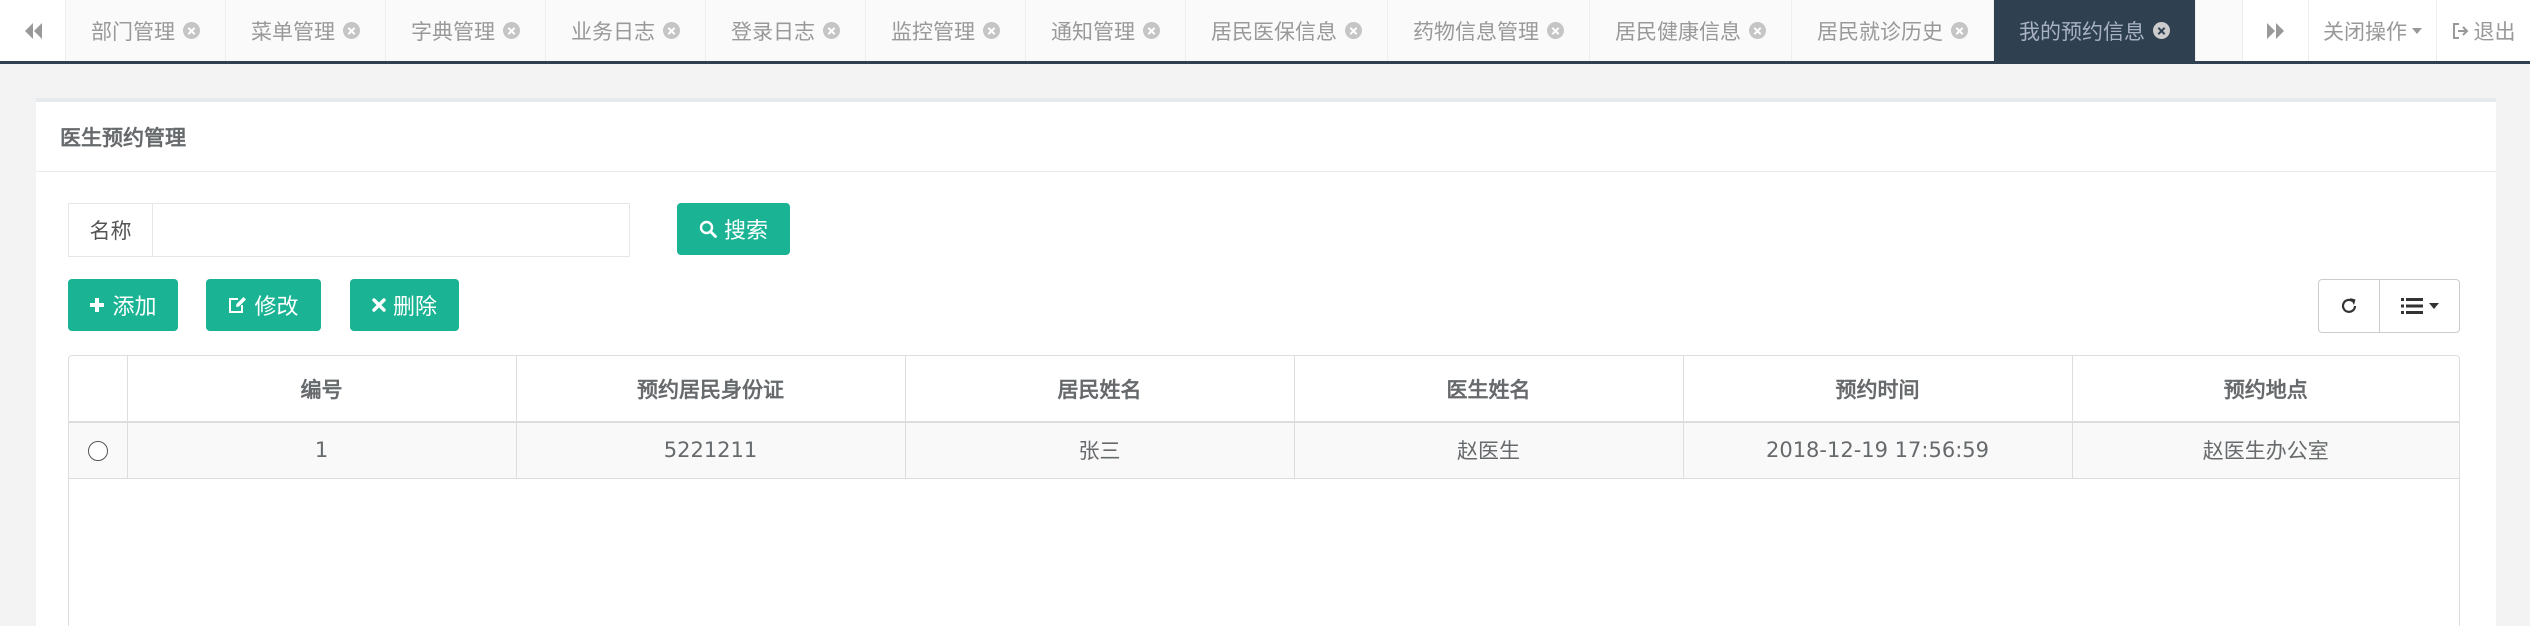  I want to click on tab-monitor: 监控管理, so click(946, 30).